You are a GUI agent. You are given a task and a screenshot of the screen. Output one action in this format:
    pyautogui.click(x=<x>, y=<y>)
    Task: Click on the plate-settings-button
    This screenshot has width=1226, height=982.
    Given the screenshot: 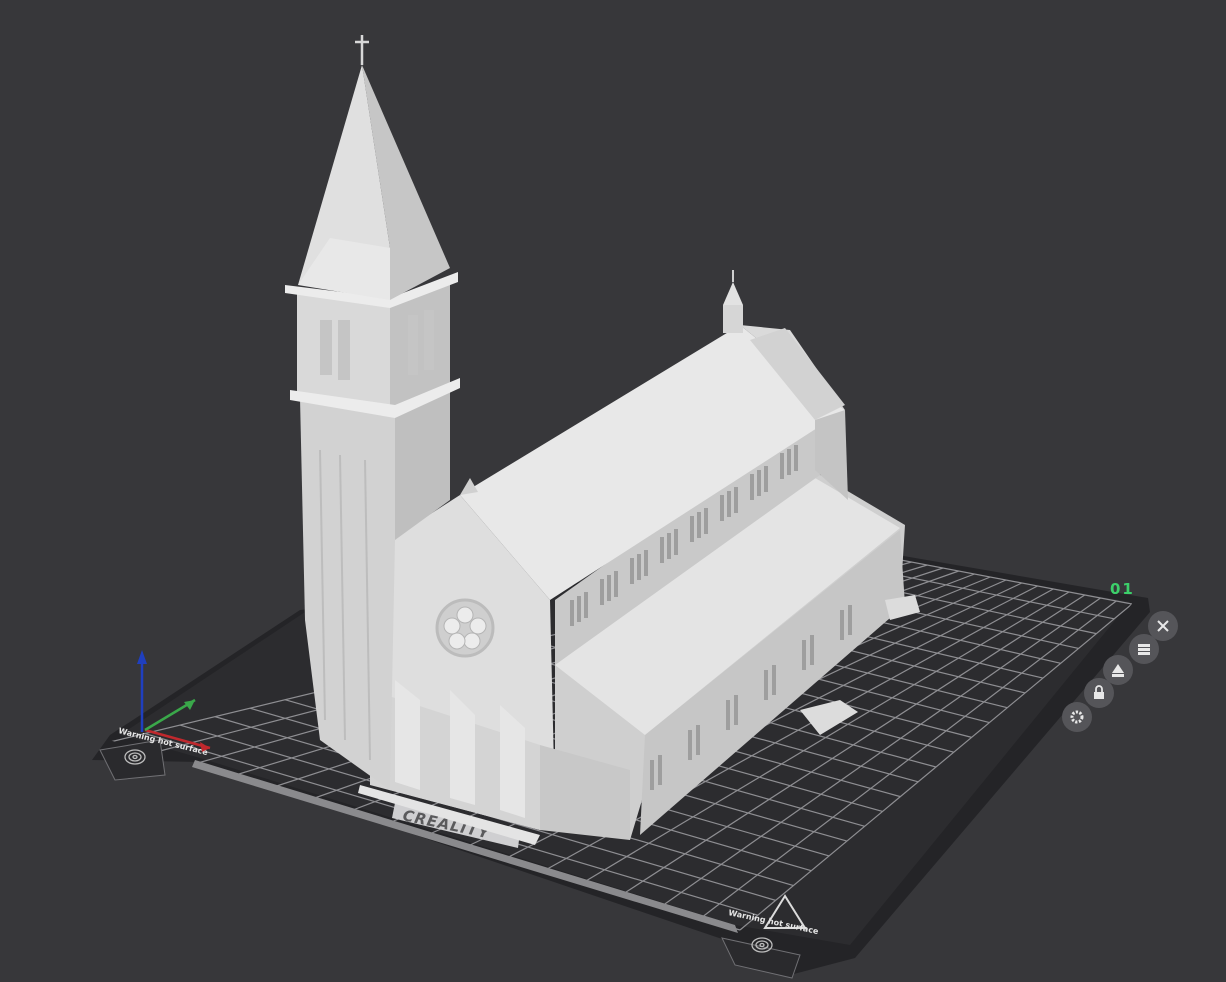 What is the action you would take?
    pyautogui.click(x=1077, y=717)
    